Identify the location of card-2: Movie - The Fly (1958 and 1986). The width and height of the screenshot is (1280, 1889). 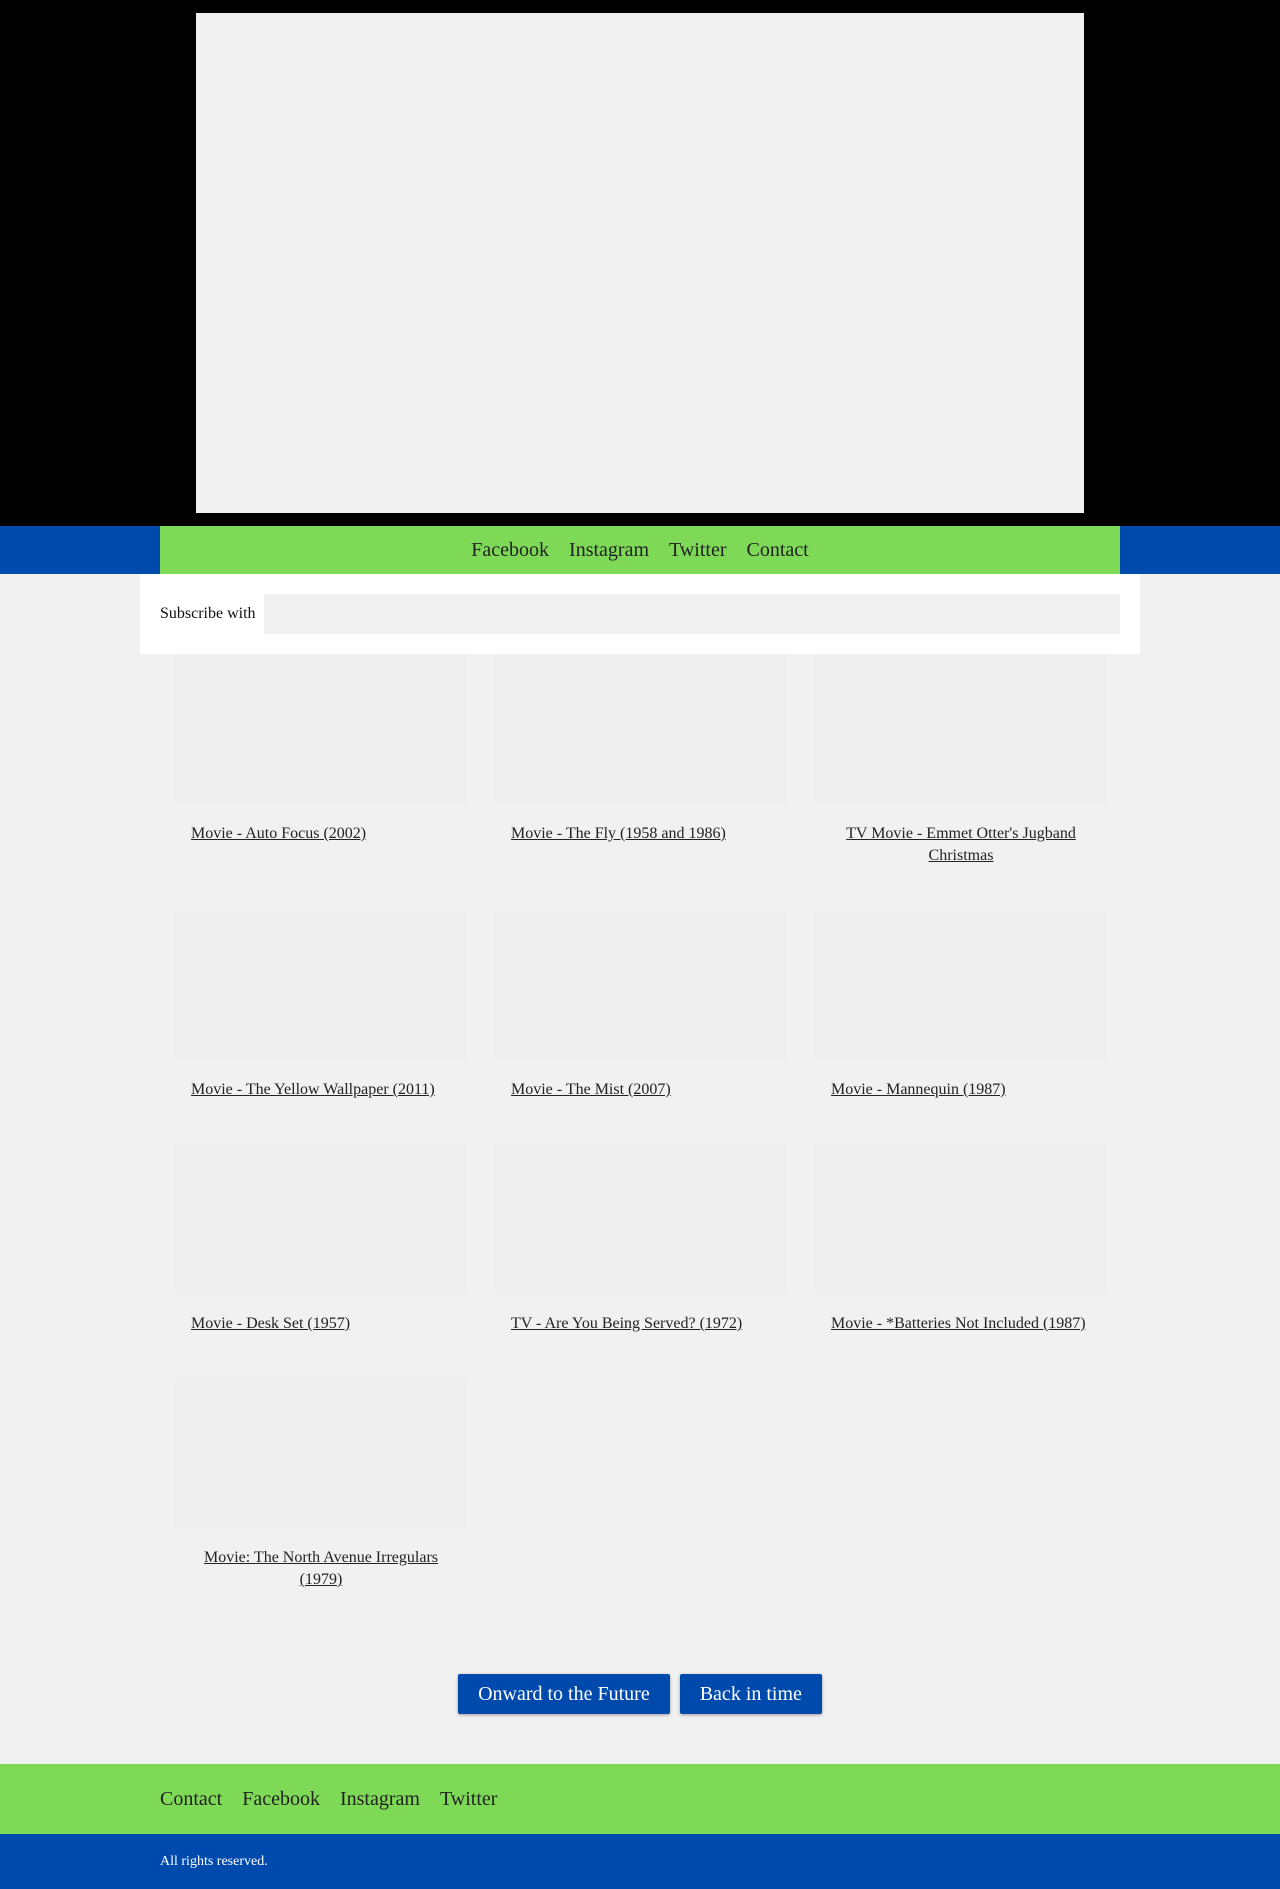
(641, 749).